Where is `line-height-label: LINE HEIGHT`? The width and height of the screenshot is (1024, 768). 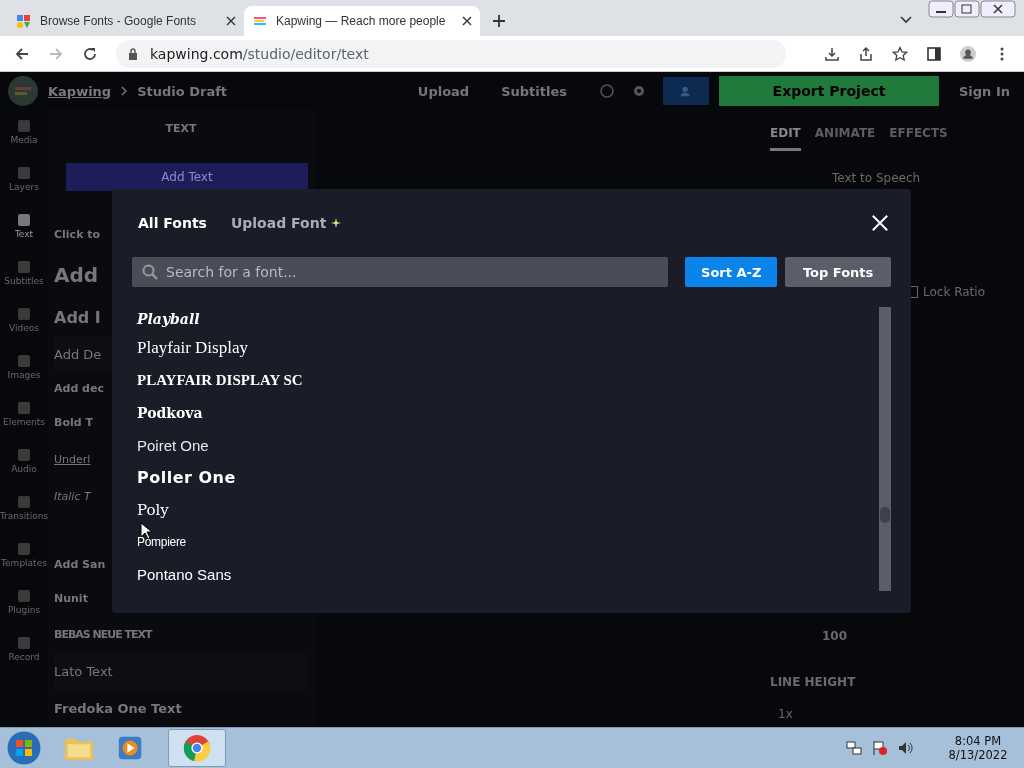 line-height-label: LINE HEIGHT is located at coordinates (813, 682).